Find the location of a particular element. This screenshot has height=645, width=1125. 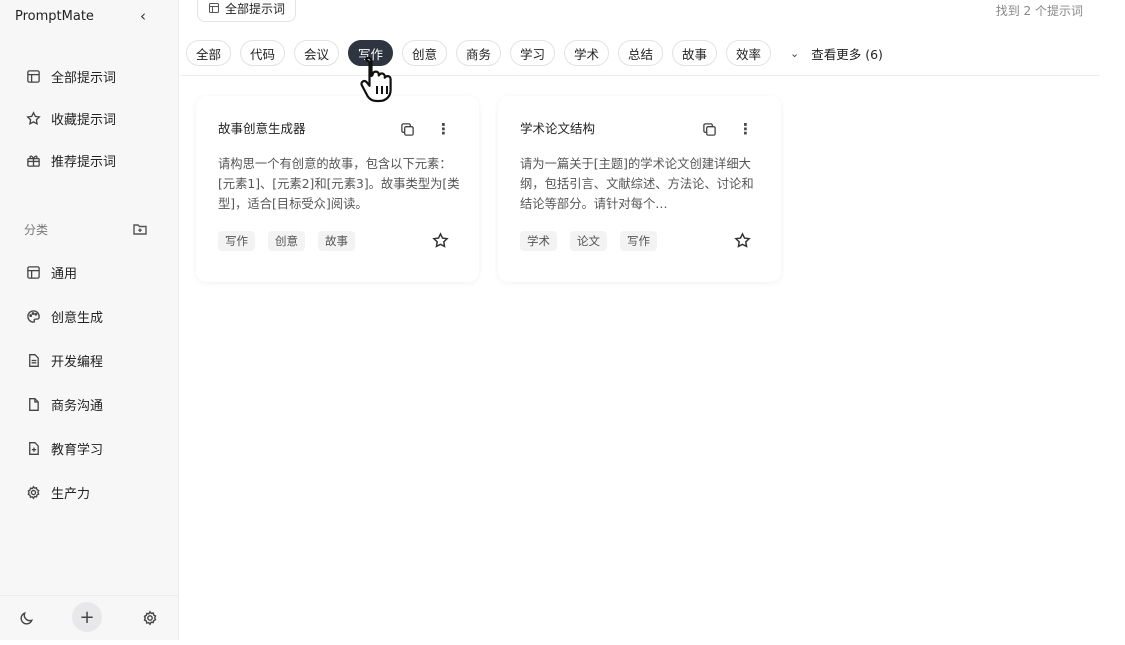

add-folder-icon is located at coordinates (140, 229).